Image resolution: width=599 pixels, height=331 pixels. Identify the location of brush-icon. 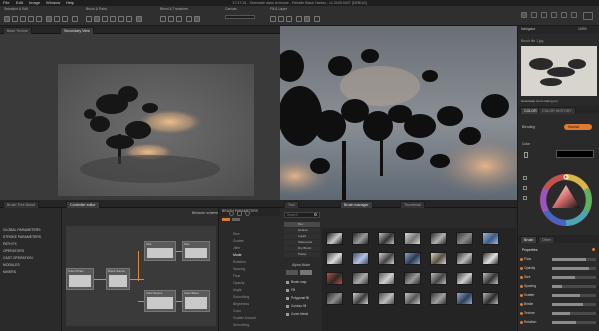
(524, 15).